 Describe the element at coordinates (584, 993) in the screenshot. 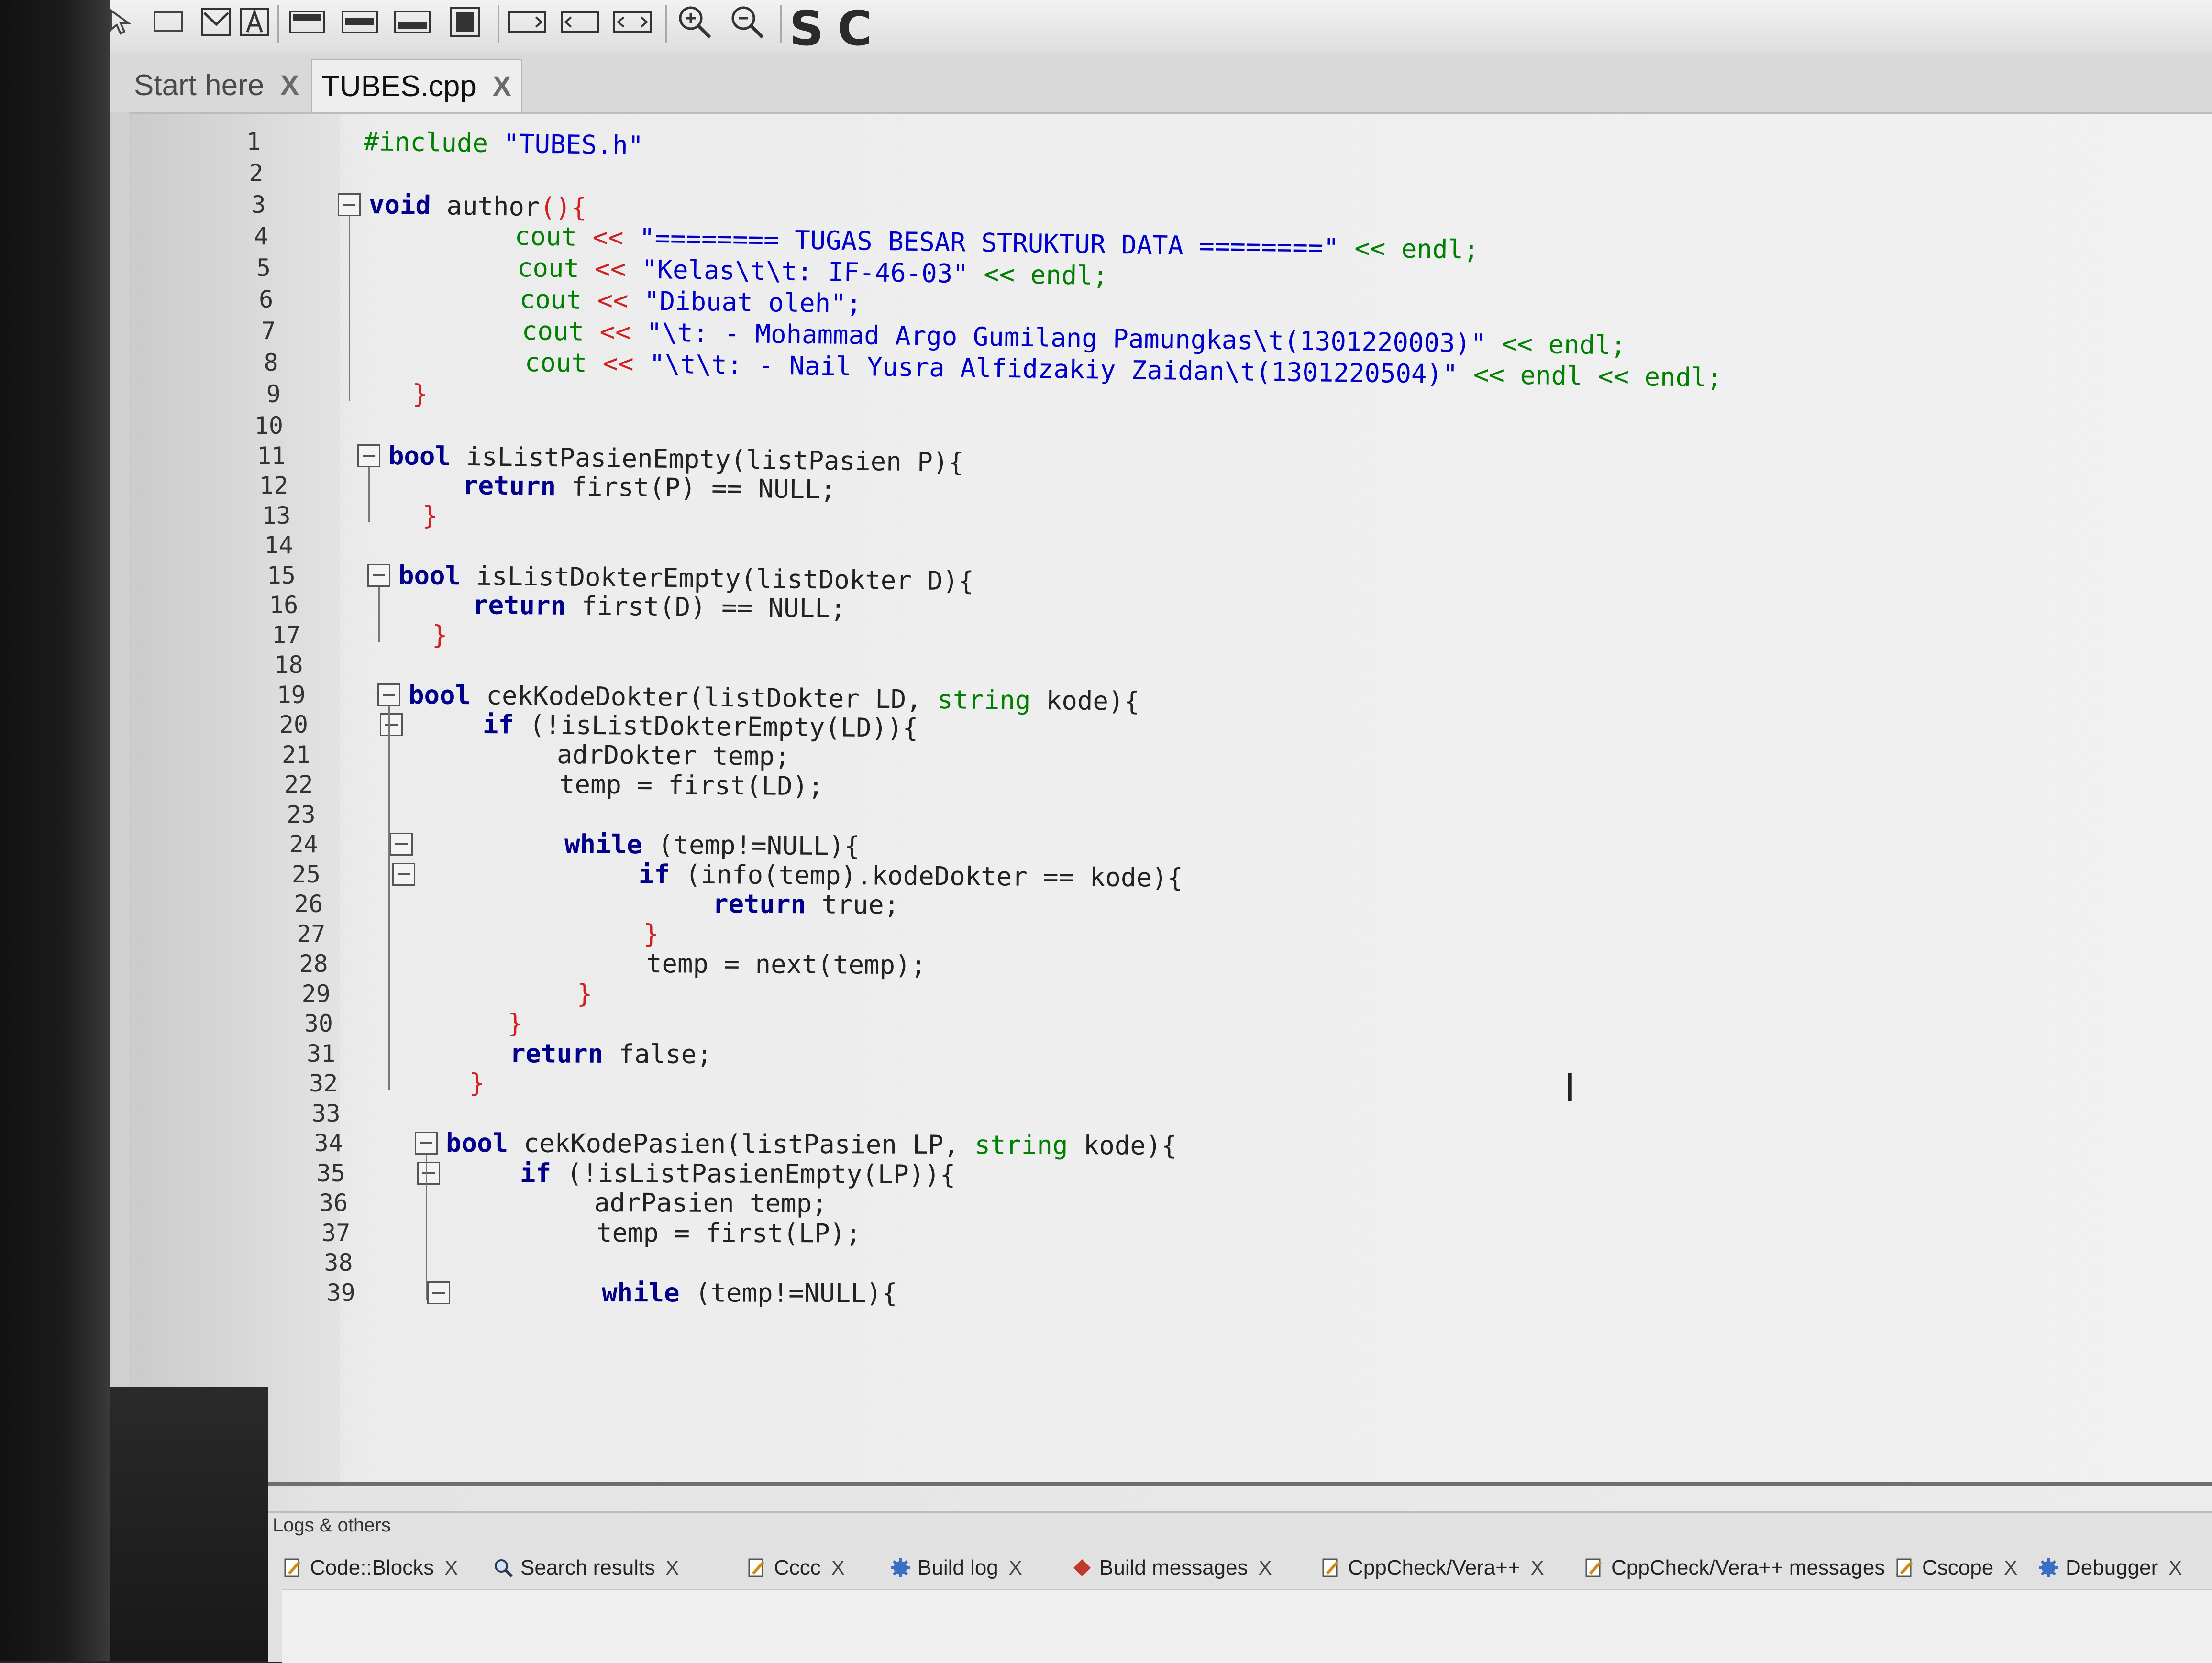

I see `code-line-29: }` at that location.